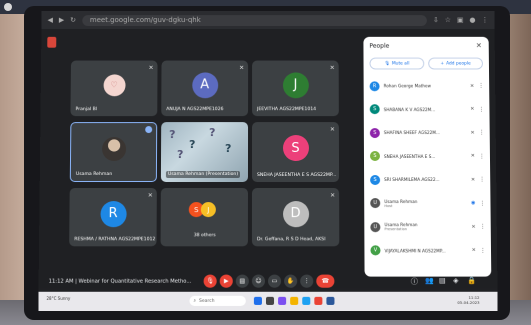 The width and height of the screenshot is (531, 325). What do you see at coordinates (375, 226) in the screenshot?
I see `avatar: U` at bounding box center [375, 226].